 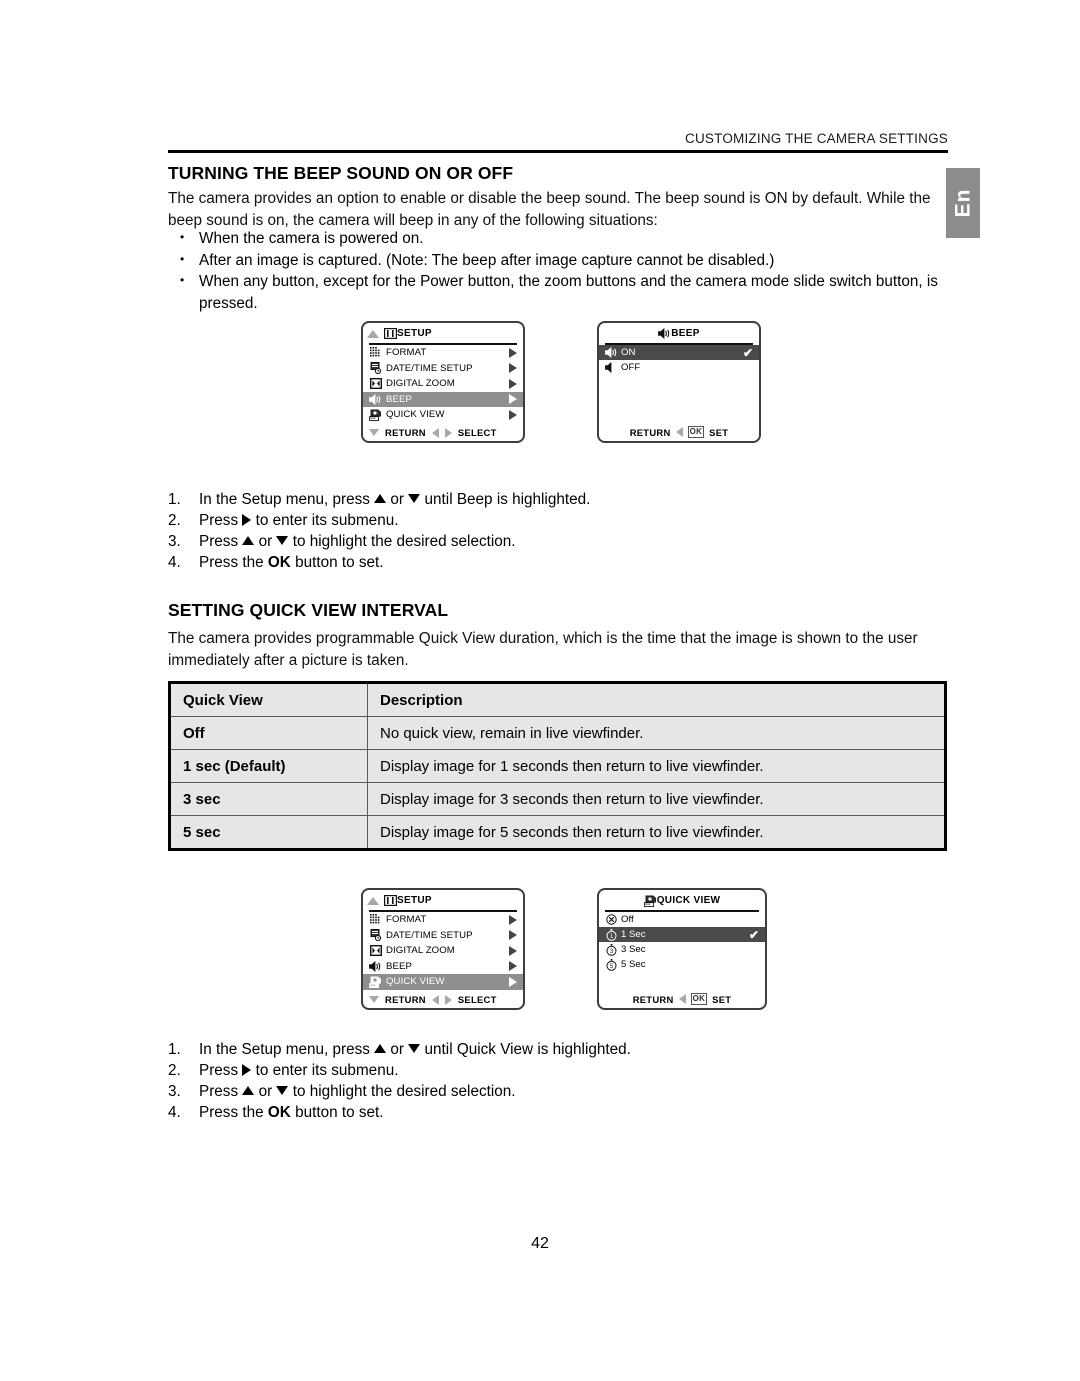 What do you see at coordinates (611, 964) in the screenshot?
I see `timer-5-icon: 5` at bounding box center [611, 964].